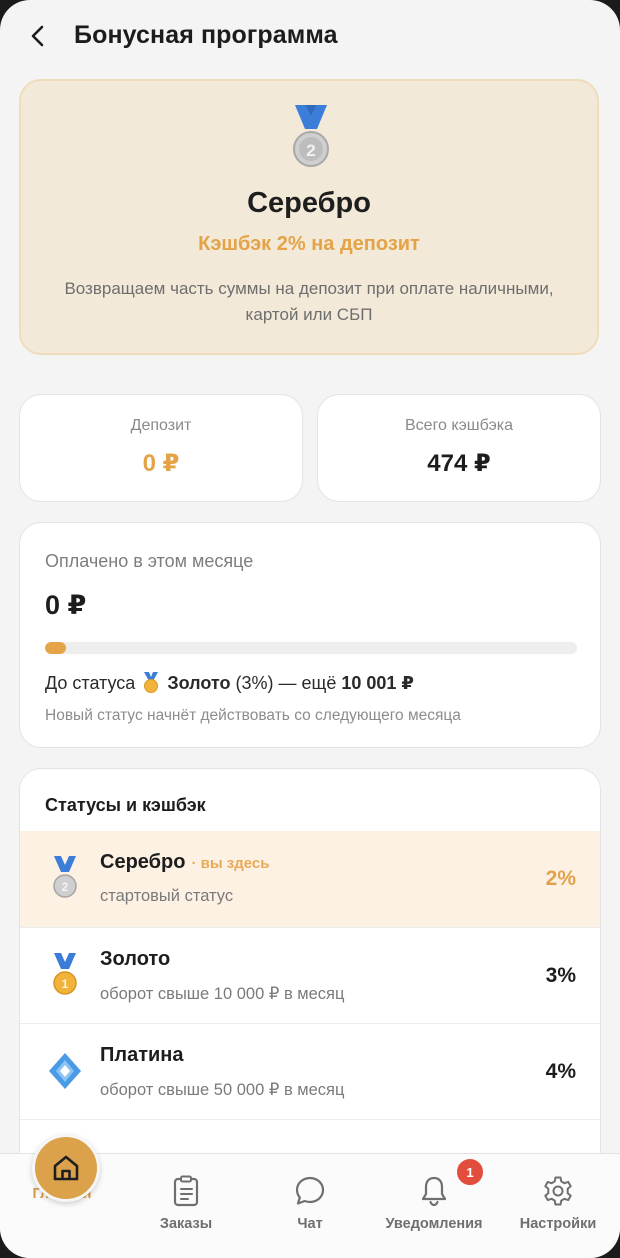 This screenshot has height=1258, width=620. I want to click on level-cashback: 2%, so click(560, 878).